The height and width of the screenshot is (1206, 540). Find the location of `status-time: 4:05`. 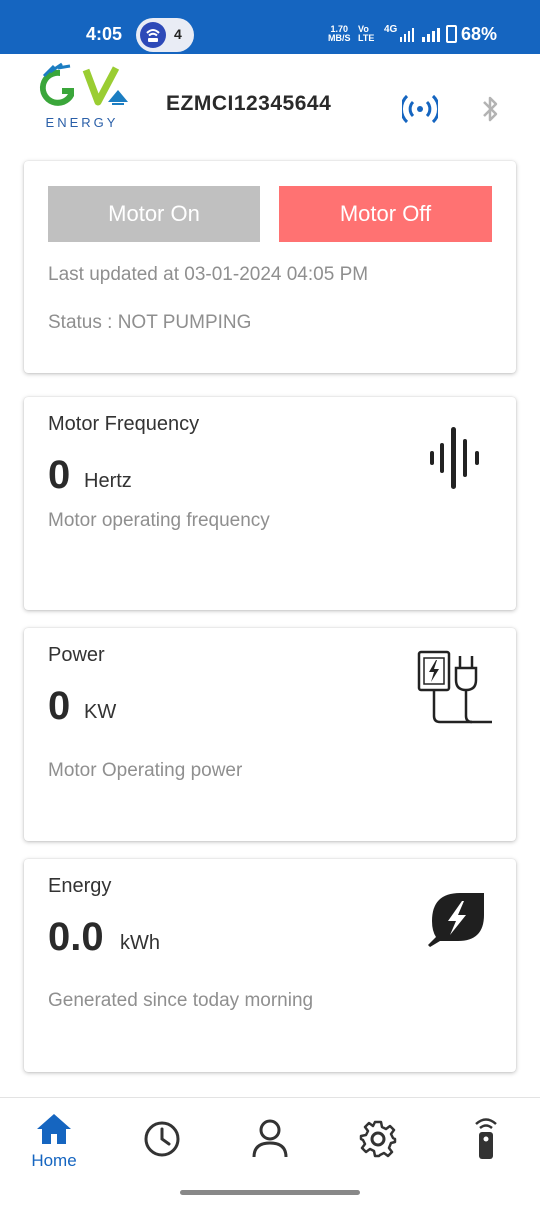

status-time: 4:05 is located at coordinates (104, 34).